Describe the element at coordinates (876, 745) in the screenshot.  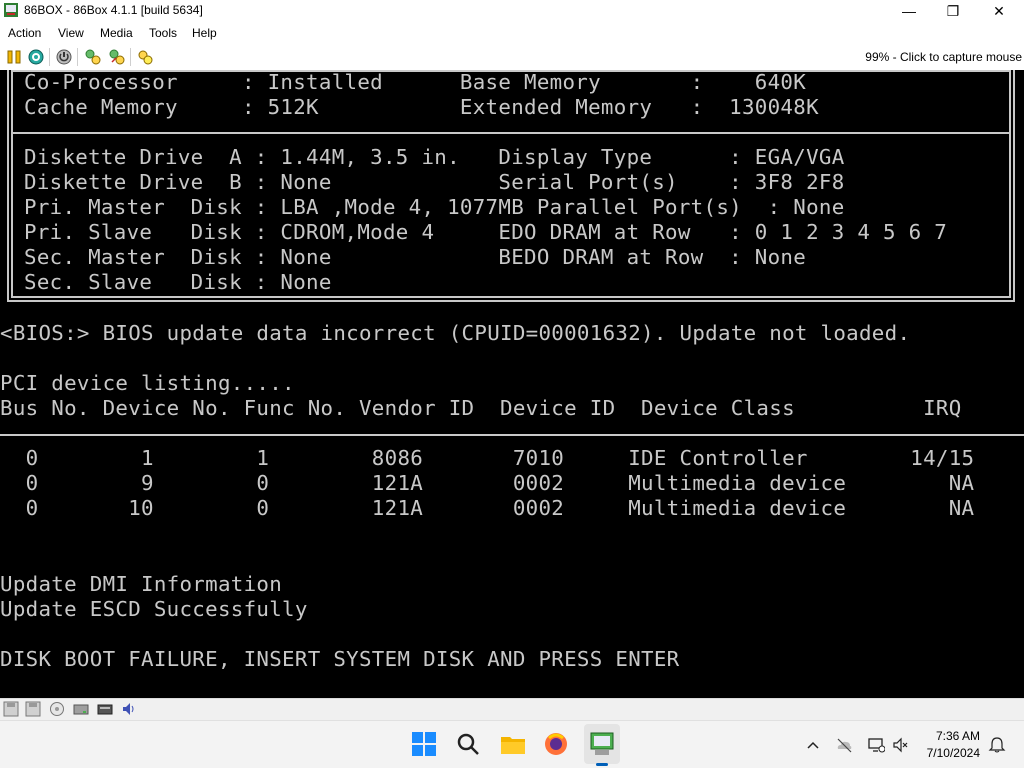
I see `network-icon` at that location.